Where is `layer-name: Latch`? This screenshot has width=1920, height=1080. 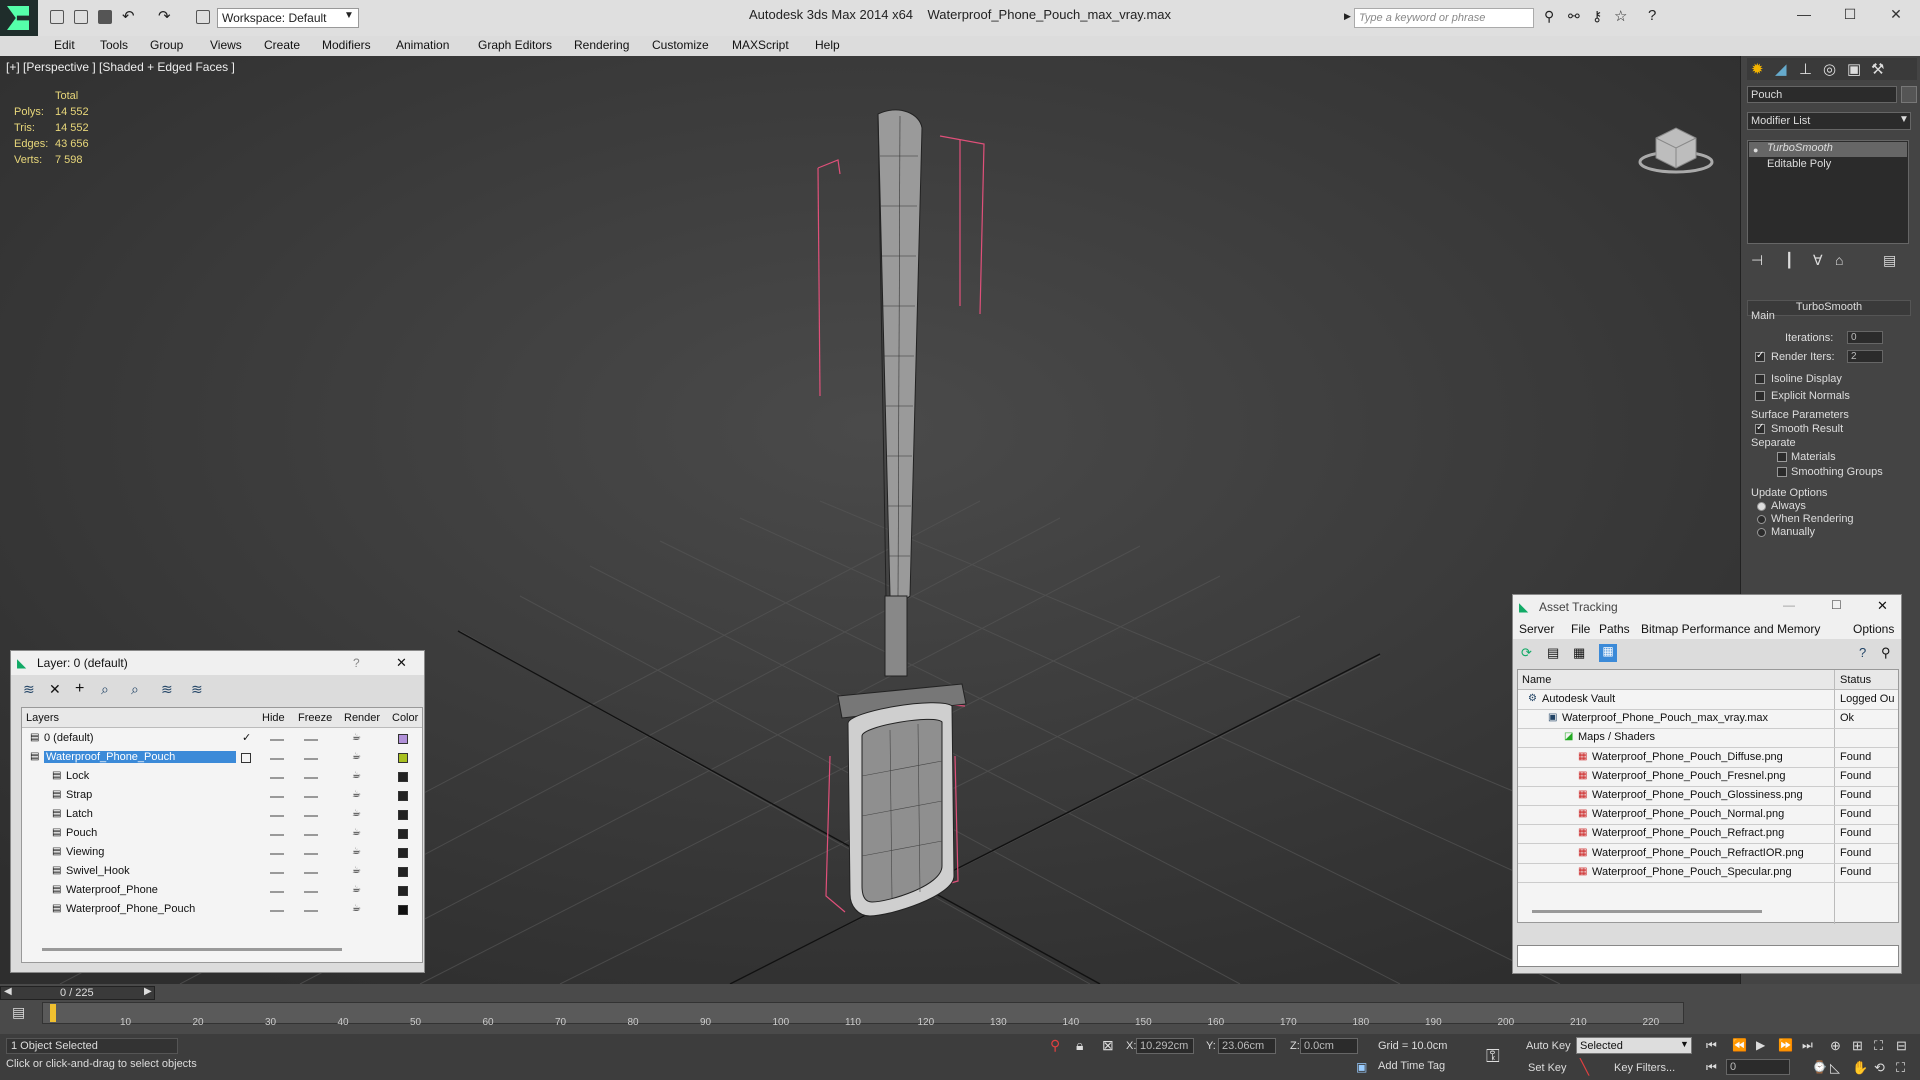 layer-name: Latch is located at coordinates (79, 814).